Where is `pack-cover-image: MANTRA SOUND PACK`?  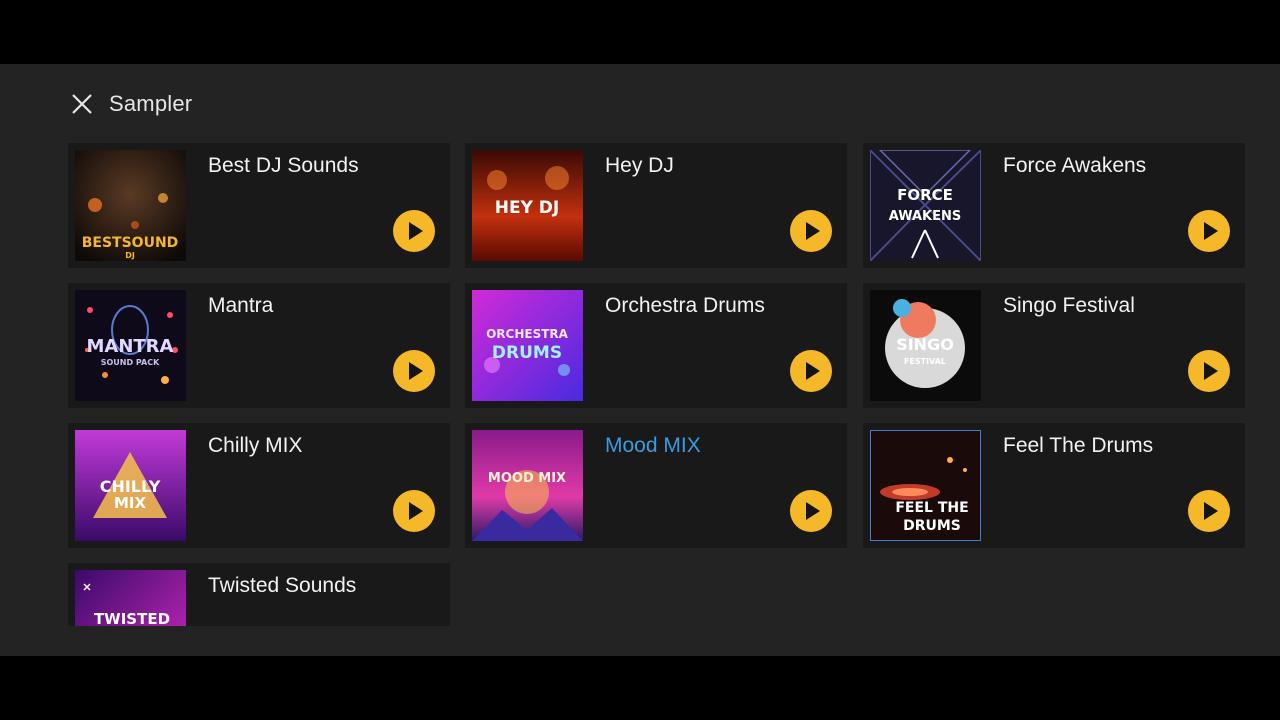 pack-cover-image: MANTRA SOUND PACK is located at coordinates (130, 345).